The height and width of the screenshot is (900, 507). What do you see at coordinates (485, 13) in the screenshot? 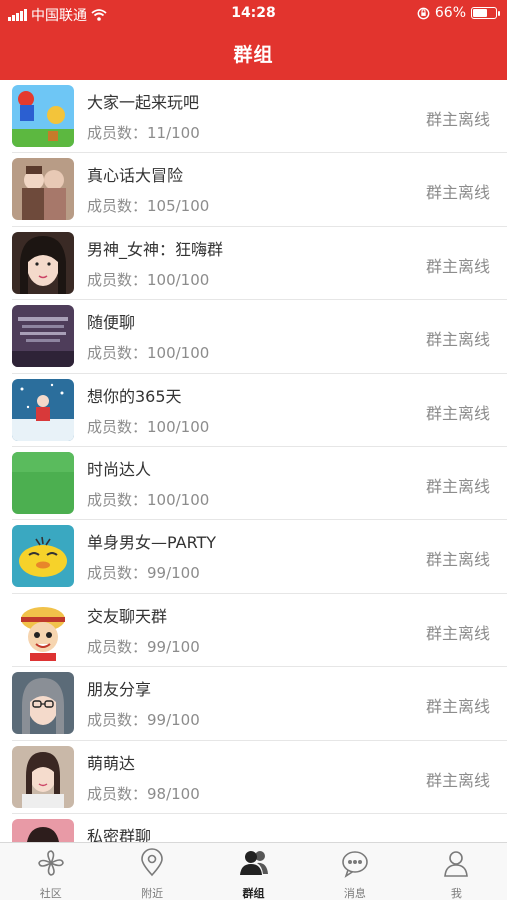
I see `battery-icon` at bounding box center [485, 13].